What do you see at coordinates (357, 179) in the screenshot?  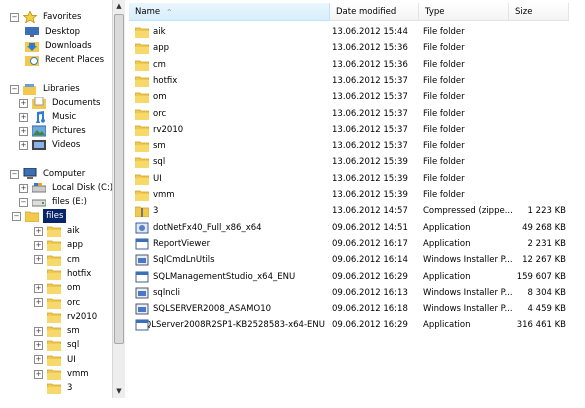 I see `file-row: UI 13.06.2012 15:39 File folder` at bounding box center [357, 179].